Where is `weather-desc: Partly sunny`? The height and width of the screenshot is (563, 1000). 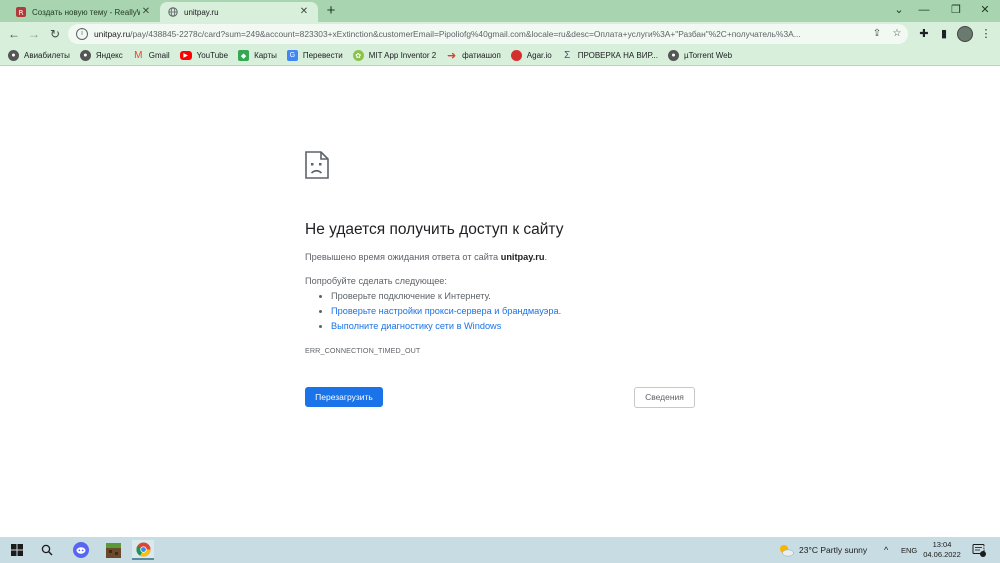
weather-desc: Partly sunny is located at coordinates (844, 550).